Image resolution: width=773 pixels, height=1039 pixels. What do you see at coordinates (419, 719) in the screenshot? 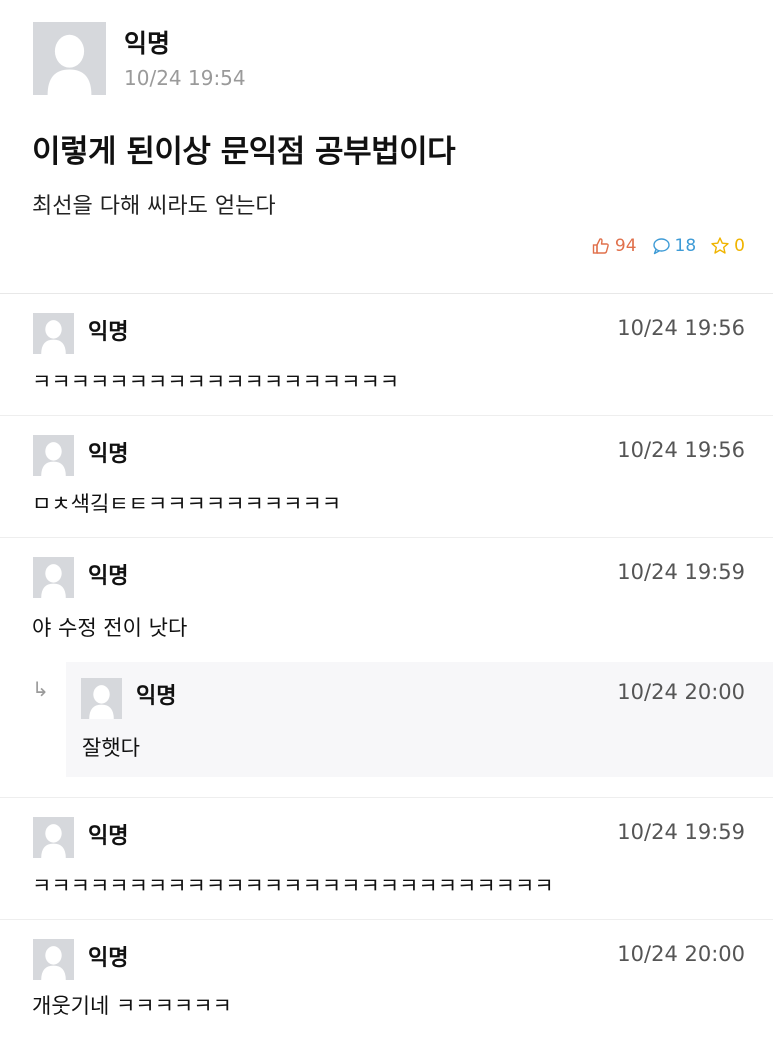
I see `reply-item: 익명 10/24 20:00 잘햇다` at bounding box center [419, 719].